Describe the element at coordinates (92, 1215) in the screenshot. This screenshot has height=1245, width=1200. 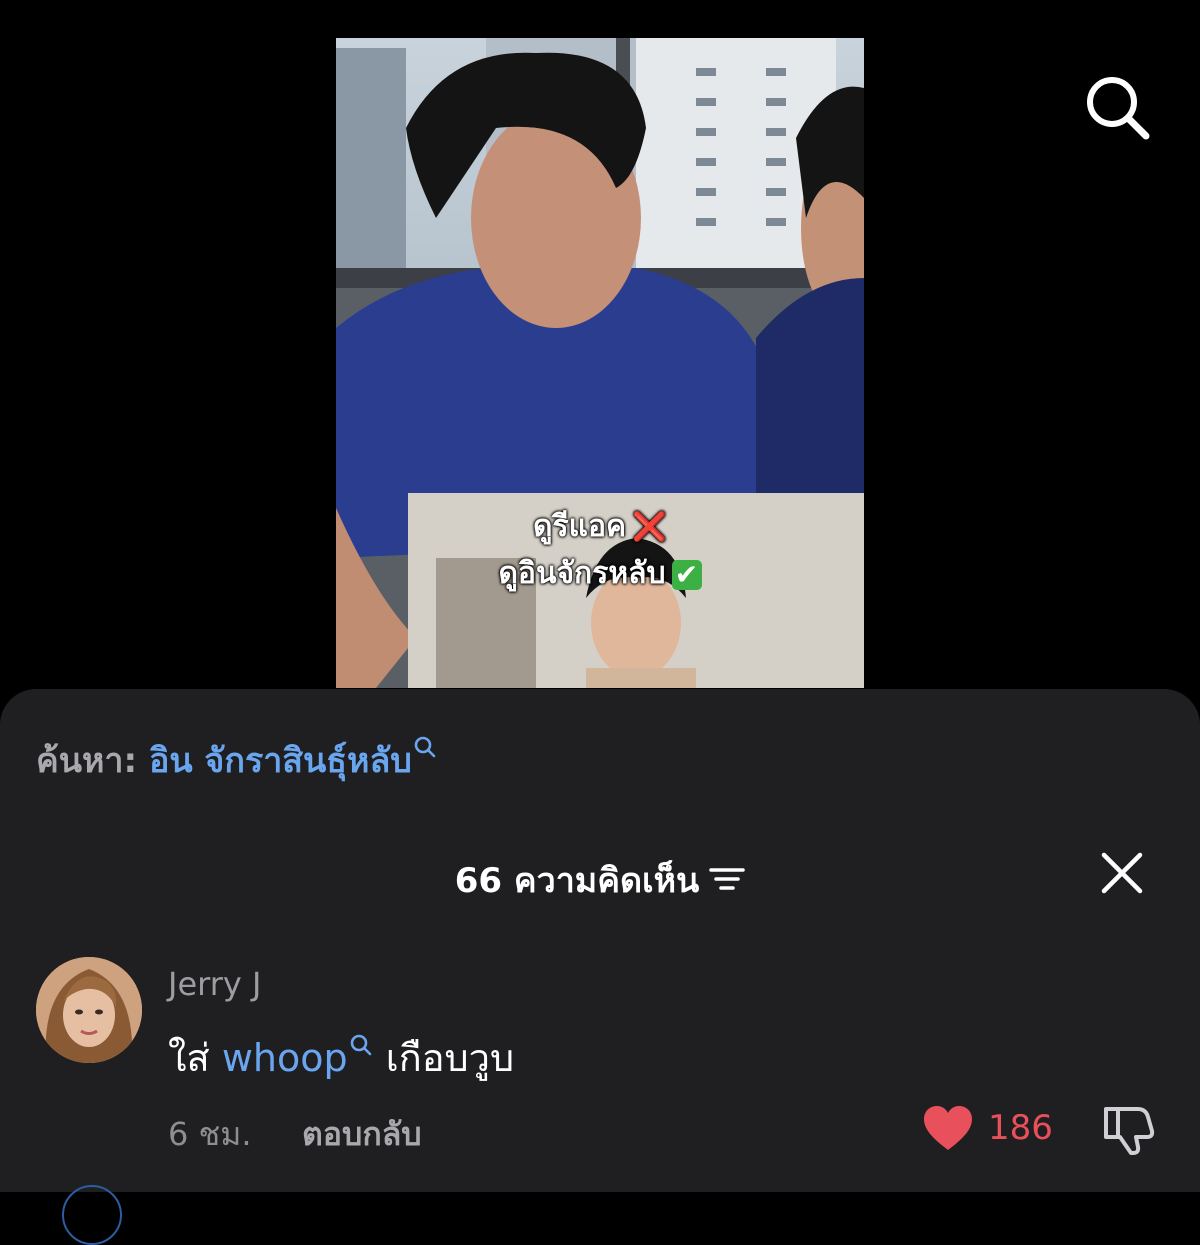
I see `next-comment-avatar` at that location.